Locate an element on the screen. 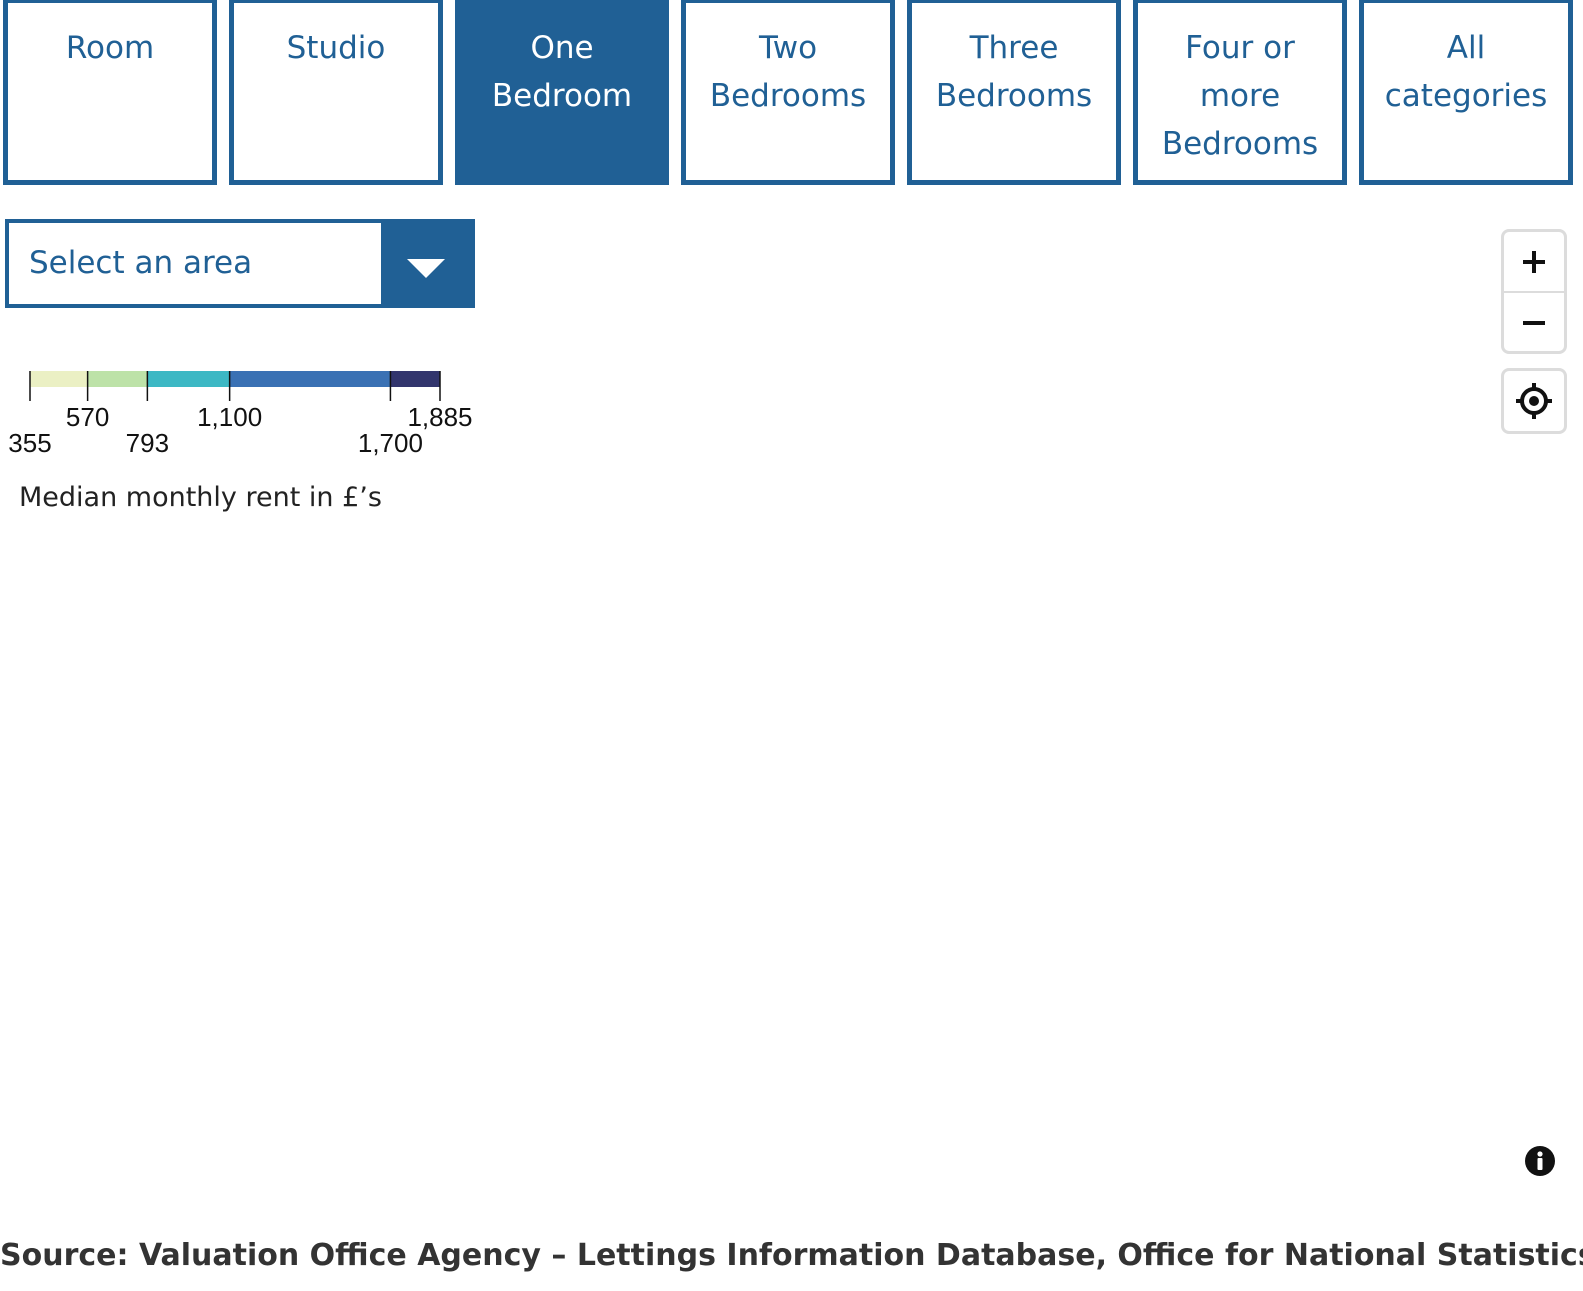 Image resolution: width=1583 pixels, height=1291 pixels. tab-all-categories: All categories is located at coordinates (1466, 92).